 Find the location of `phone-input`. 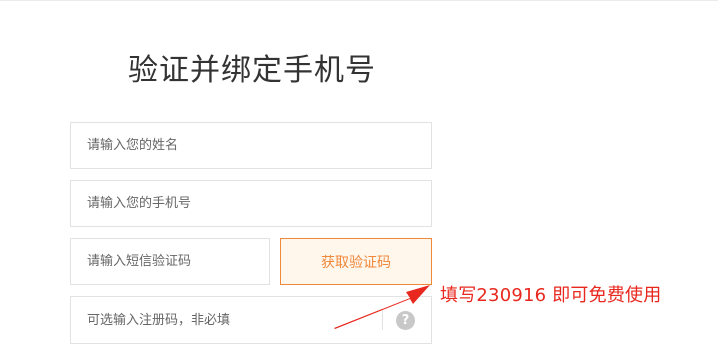

phone-input is located at coordinates (251, 203).